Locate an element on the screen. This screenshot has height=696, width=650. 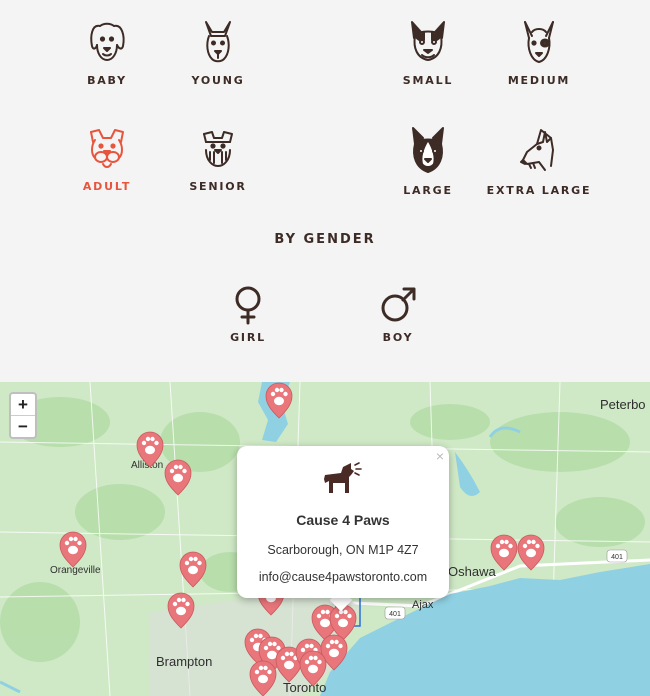
filter-adult-label: ADULT is located at coordinates (107, 186).